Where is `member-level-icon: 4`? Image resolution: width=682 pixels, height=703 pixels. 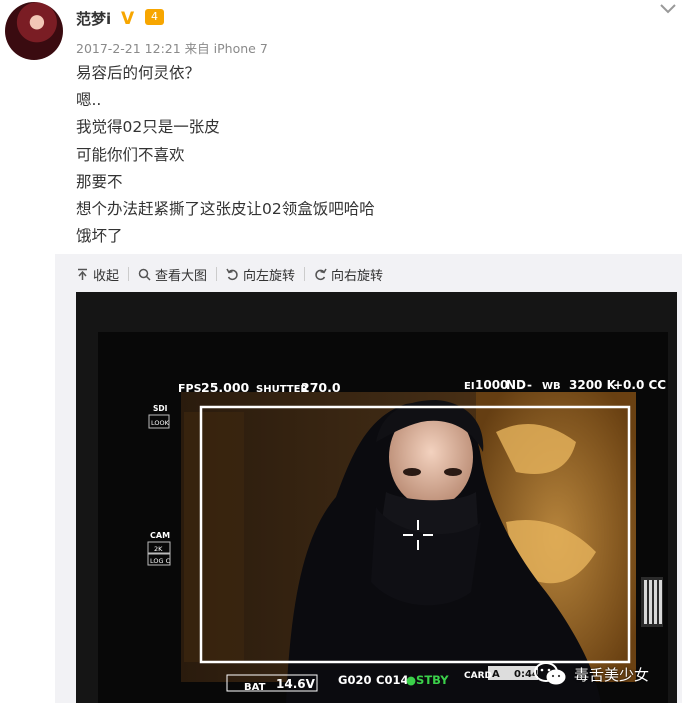
member-level-icon: 4 is located at coordinates (154, 17).